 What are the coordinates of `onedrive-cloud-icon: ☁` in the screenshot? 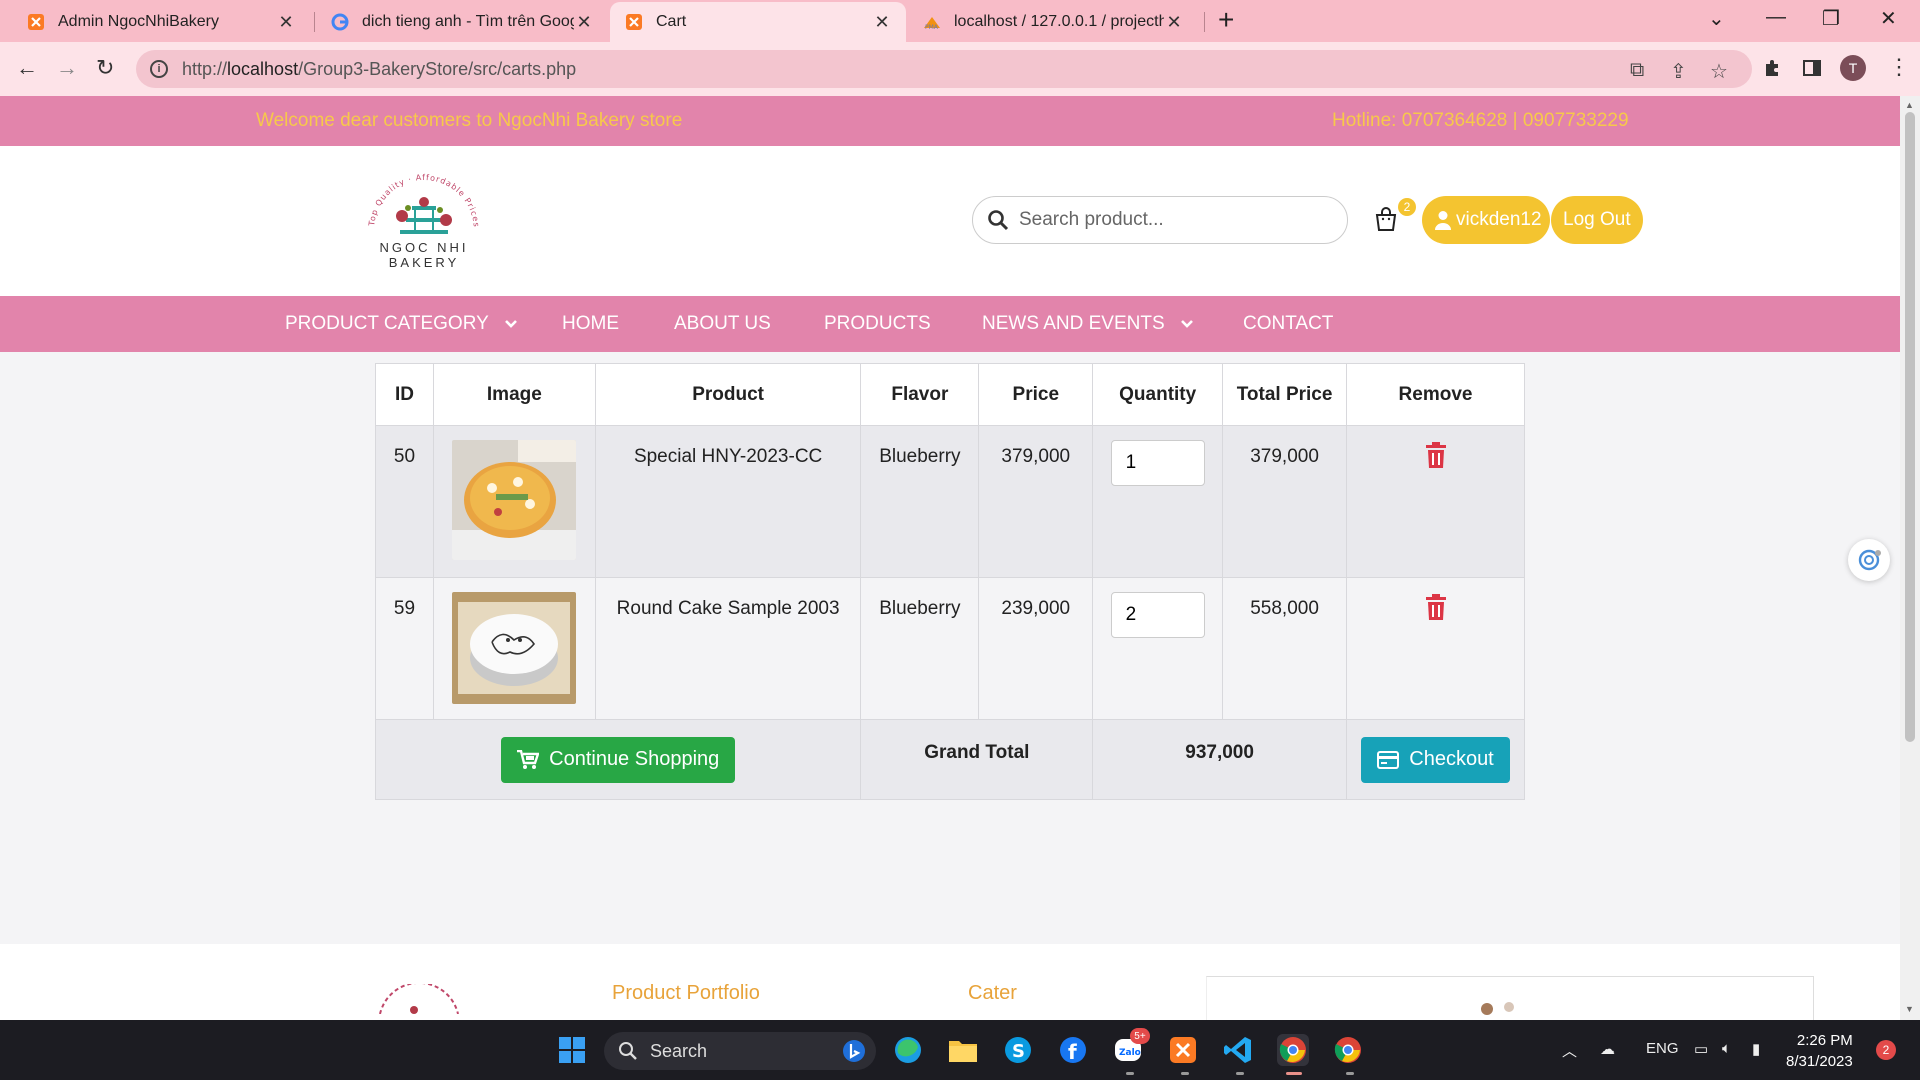 It's located at (1607, 1049).